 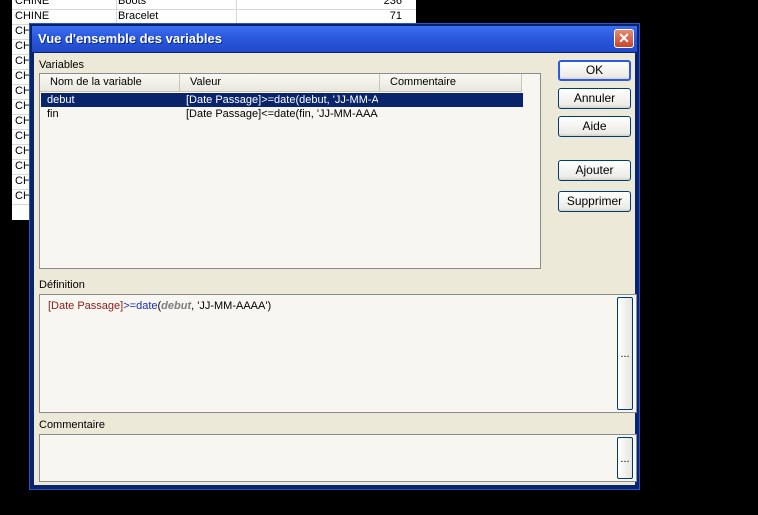 What do you see at coordinates (624, 38) in the screenshot?
I see `close-icon: ✕` at bounding box center [624, 38].